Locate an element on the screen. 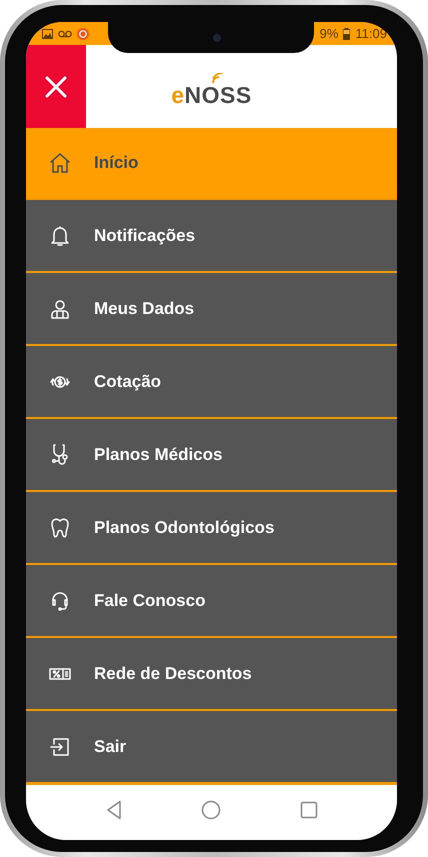 The height and width of the screenshot is (857, 428). camera-icon is located at coordinates (217, 38).